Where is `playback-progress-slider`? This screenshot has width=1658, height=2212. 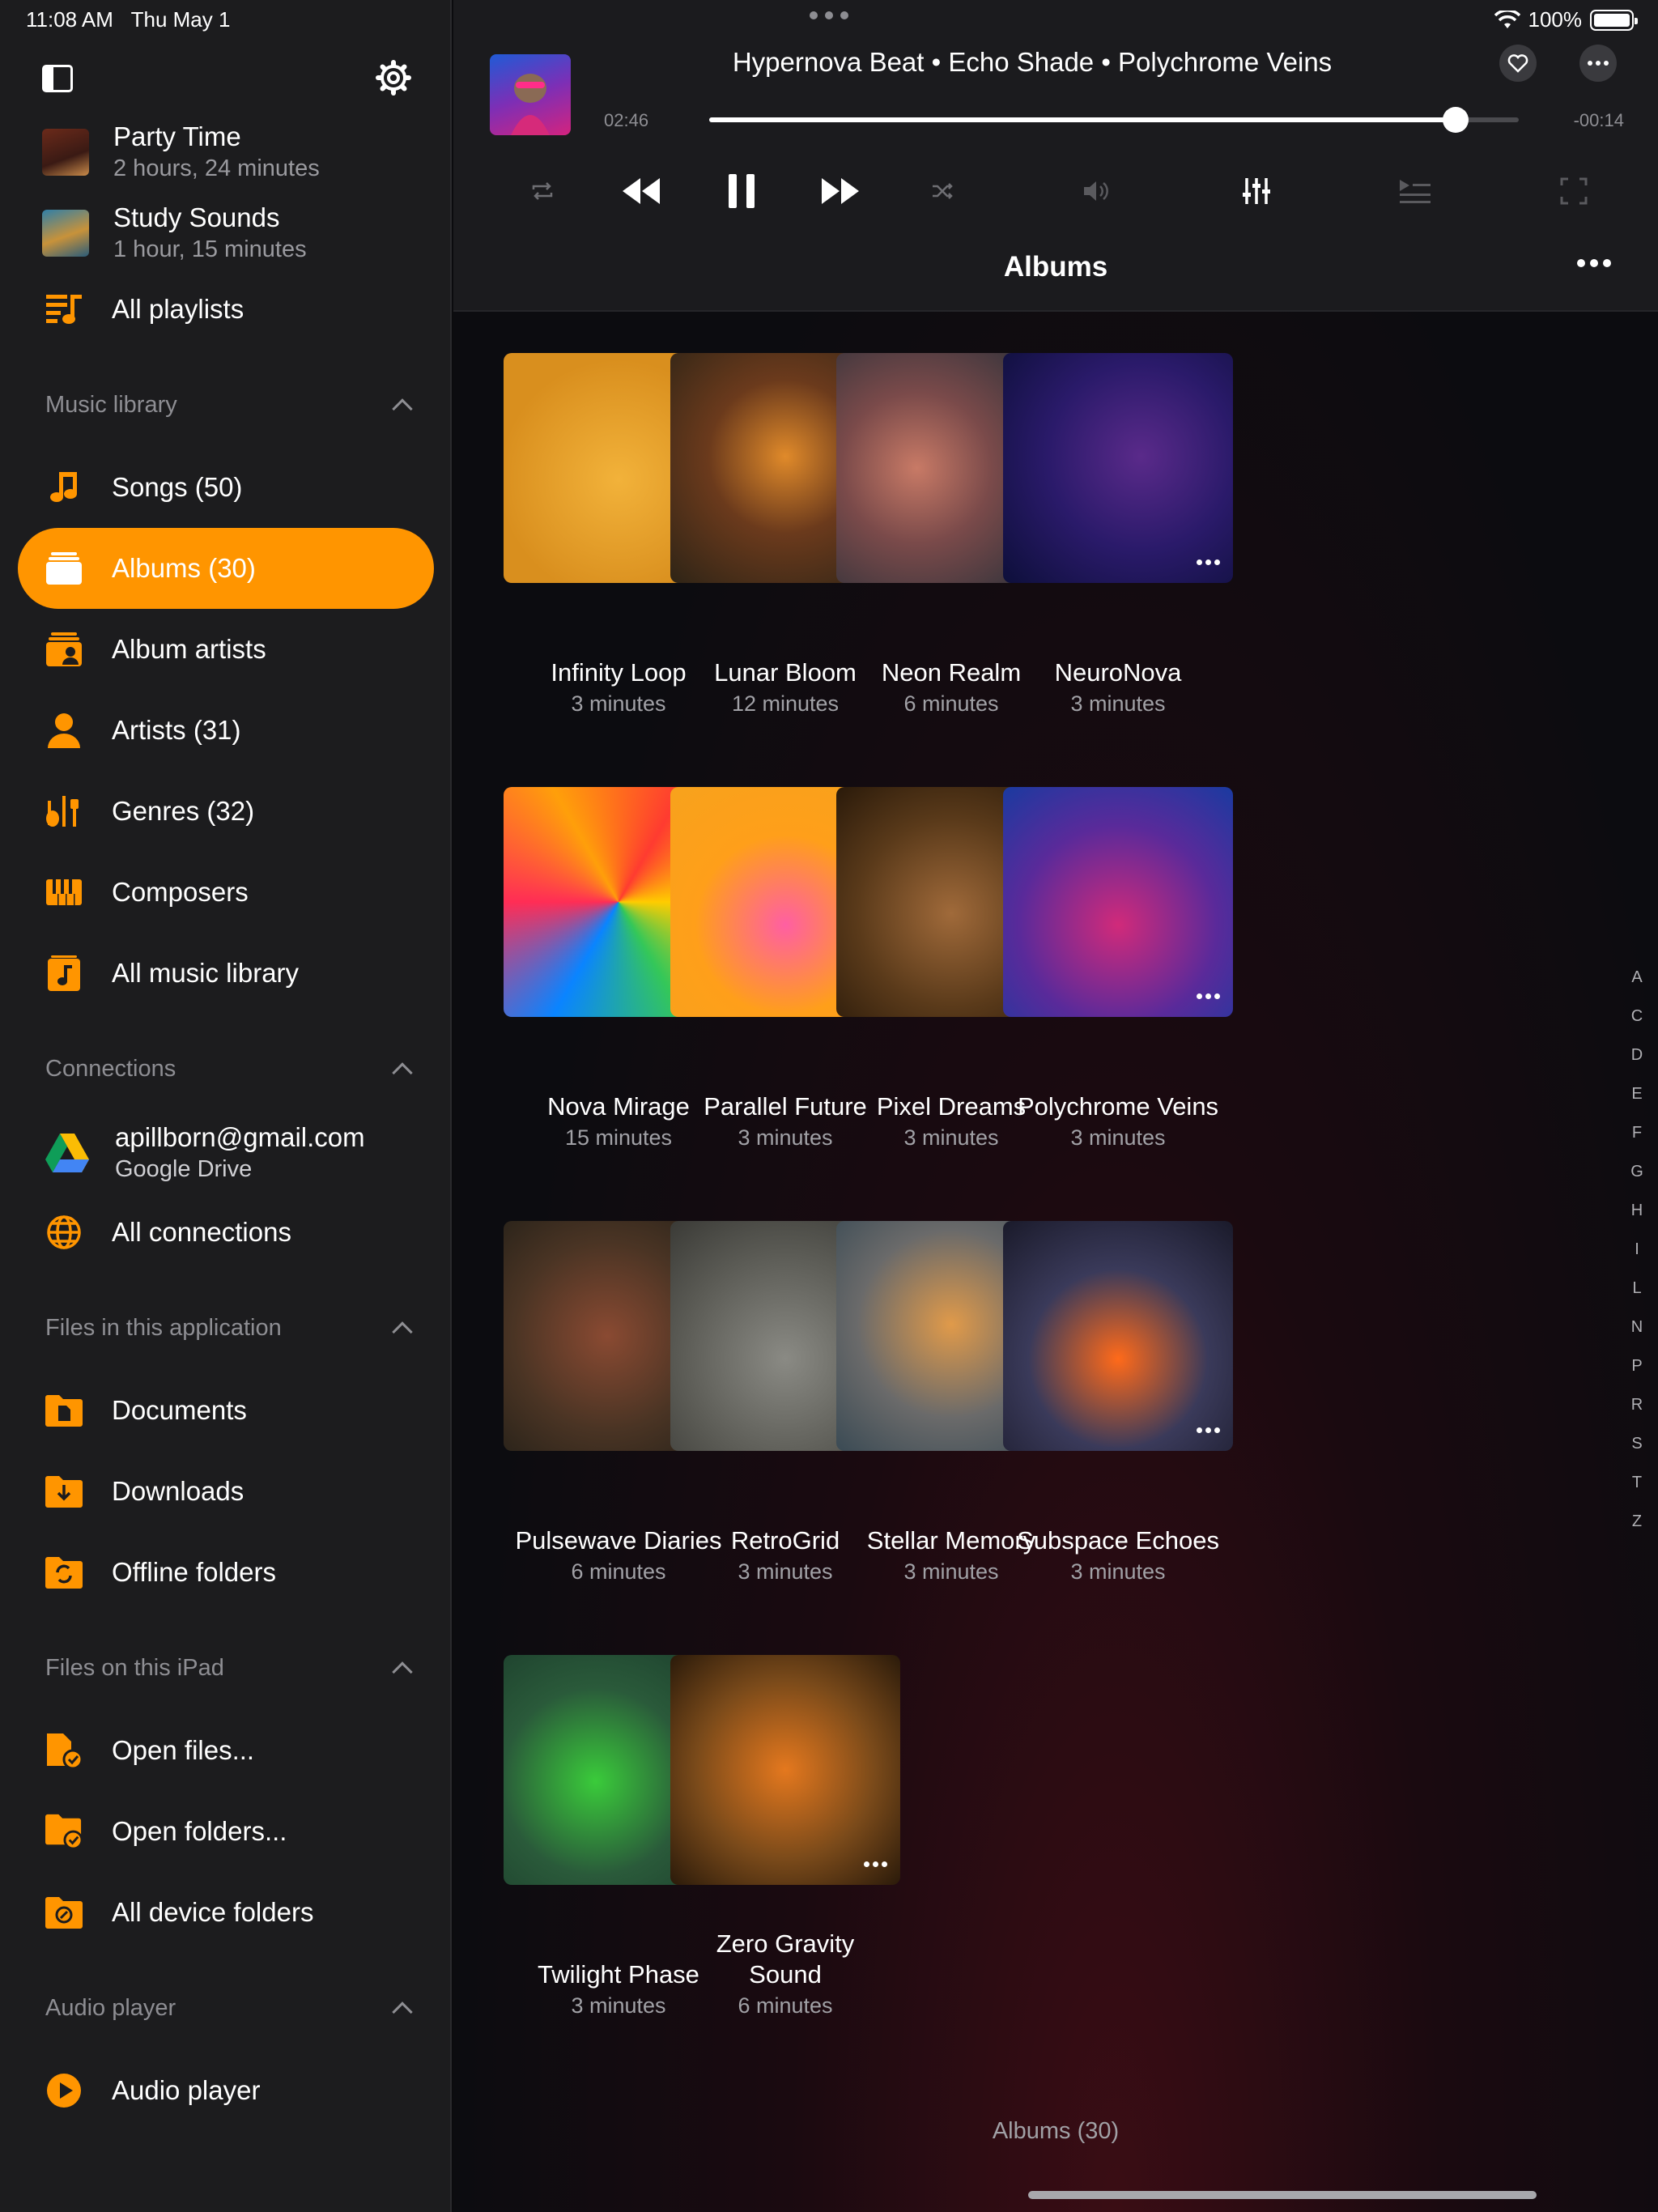 playback-progress-slider is located at coordinates (1114, 120).